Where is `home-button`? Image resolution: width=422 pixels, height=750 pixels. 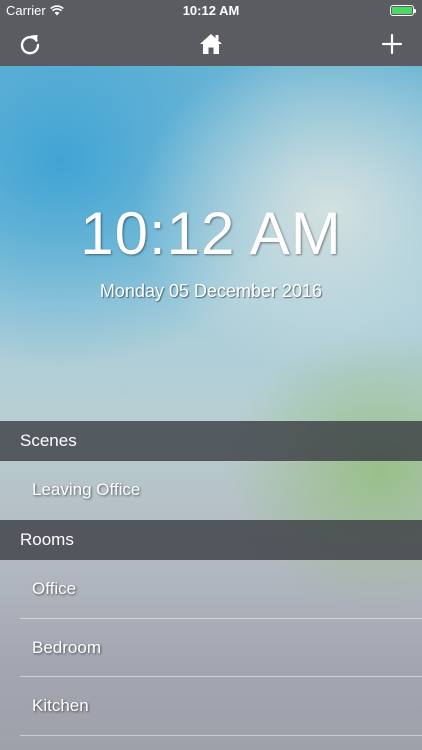 home-button is located at coordinates (211, 44).